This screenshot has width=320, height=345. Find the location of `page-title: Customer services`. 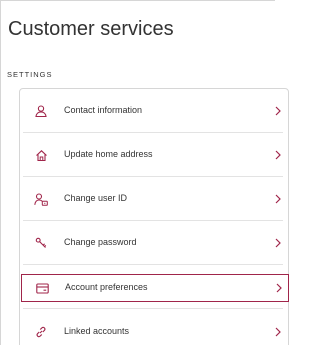

page-title: Customer services is located at coordinates (91, 29).